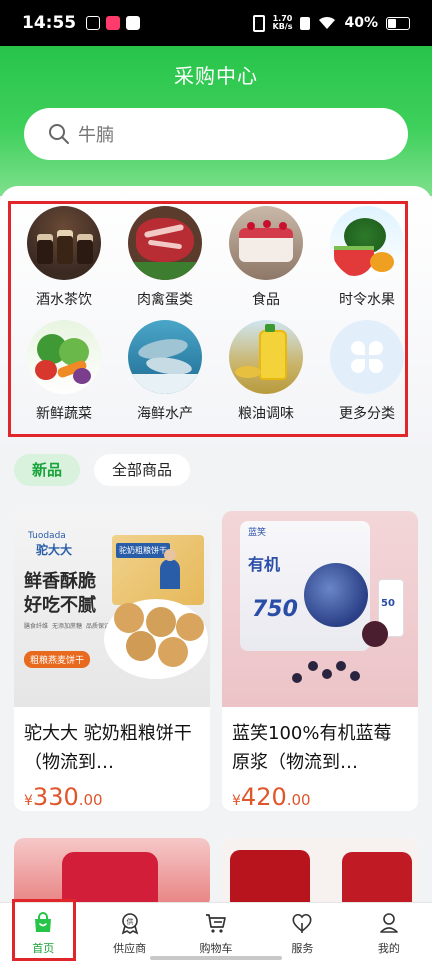 This screenshot has height=965, width=432. I want to click on cake-photo, so click(266, 243).